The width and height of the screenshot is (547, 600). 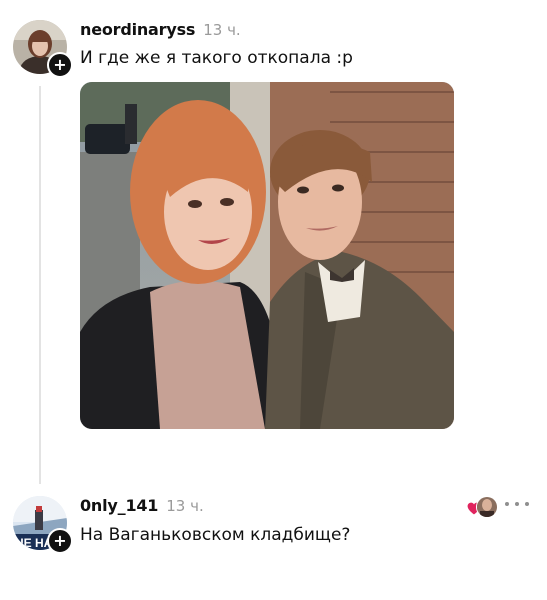 What do you see at coordinates (215, 535) in the screenshot?
I see `comment-text: На Ваганьковском кладбище?` at bounding box center [215, 535].